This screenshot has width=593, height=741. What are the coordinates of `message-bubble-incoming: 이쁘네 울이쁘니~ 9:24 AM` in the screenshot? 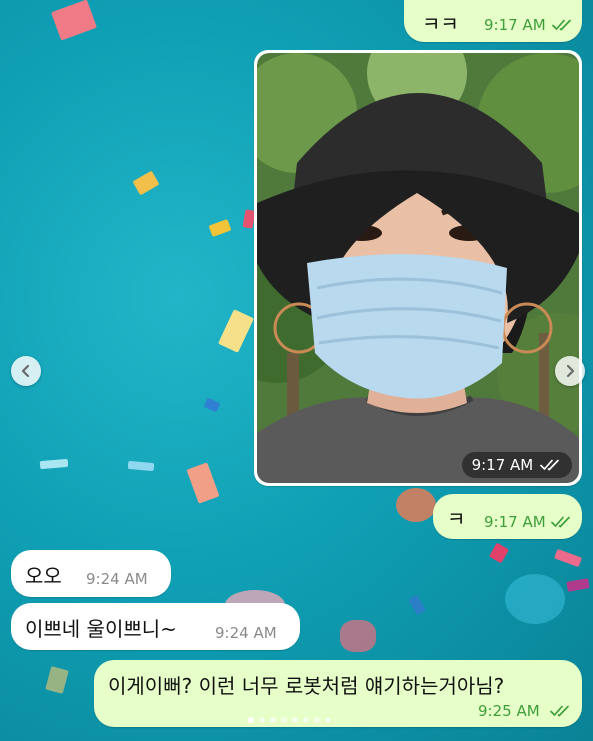 It's located at (155, 626).